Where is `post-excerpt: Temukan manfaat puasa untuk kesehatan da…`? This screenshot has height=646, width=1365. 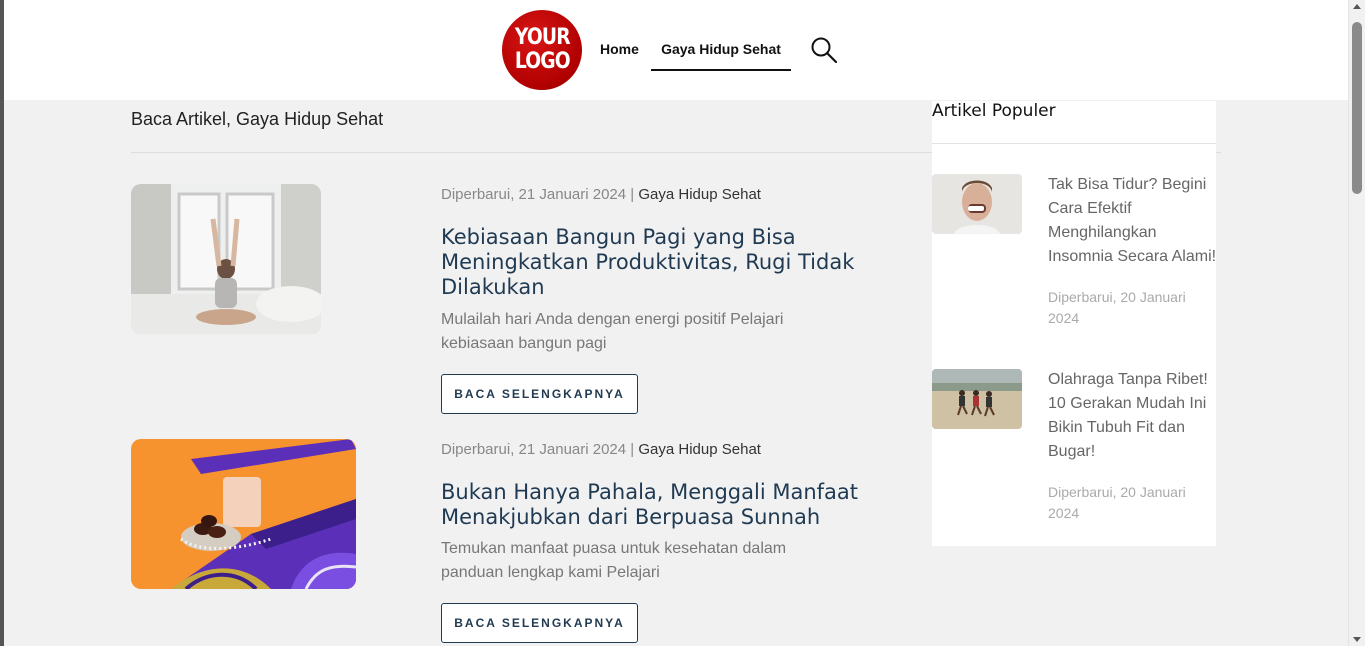
post-excerpt: Temukan manfaat puasa untuk kesehatan da… is located at coordinates (614, 560).